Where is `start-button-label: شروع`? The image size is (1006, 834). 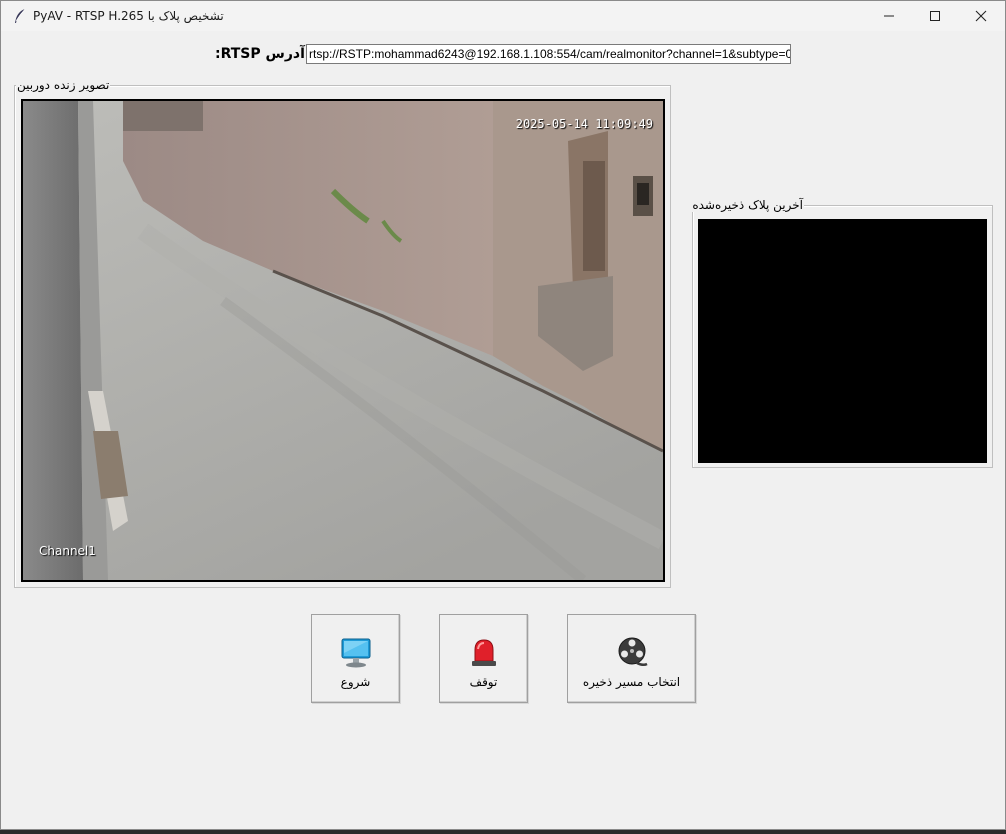 start-button-label: شروع is located at coordinates (355, 682).